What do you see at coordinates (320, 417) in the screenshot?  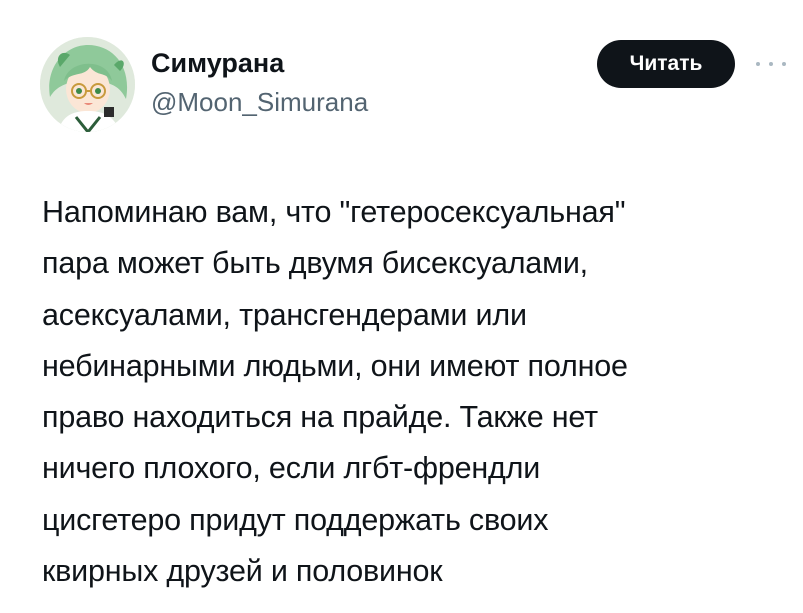 I see `tweet-text-line: право находиться на прайде. Также нет` at bounding box center [320, 417].